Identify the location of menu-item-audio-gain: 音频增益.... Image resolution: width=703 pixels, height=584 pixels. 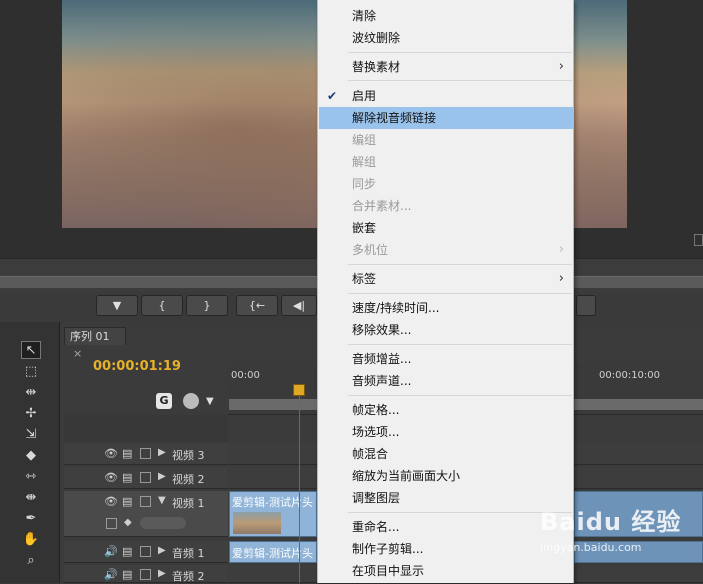
(446, 359).